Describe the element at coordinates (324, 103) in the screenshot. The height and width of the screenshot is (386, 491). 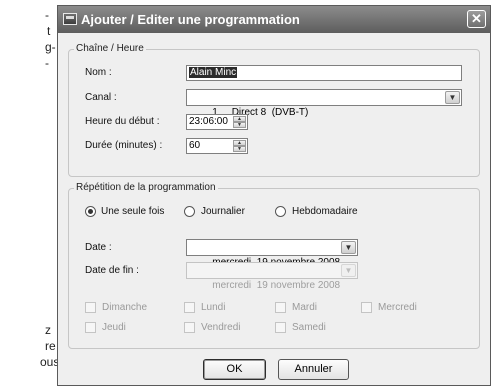
I see `channel-select: 1 Direct 8 (DVB-T) ▼` at that location.